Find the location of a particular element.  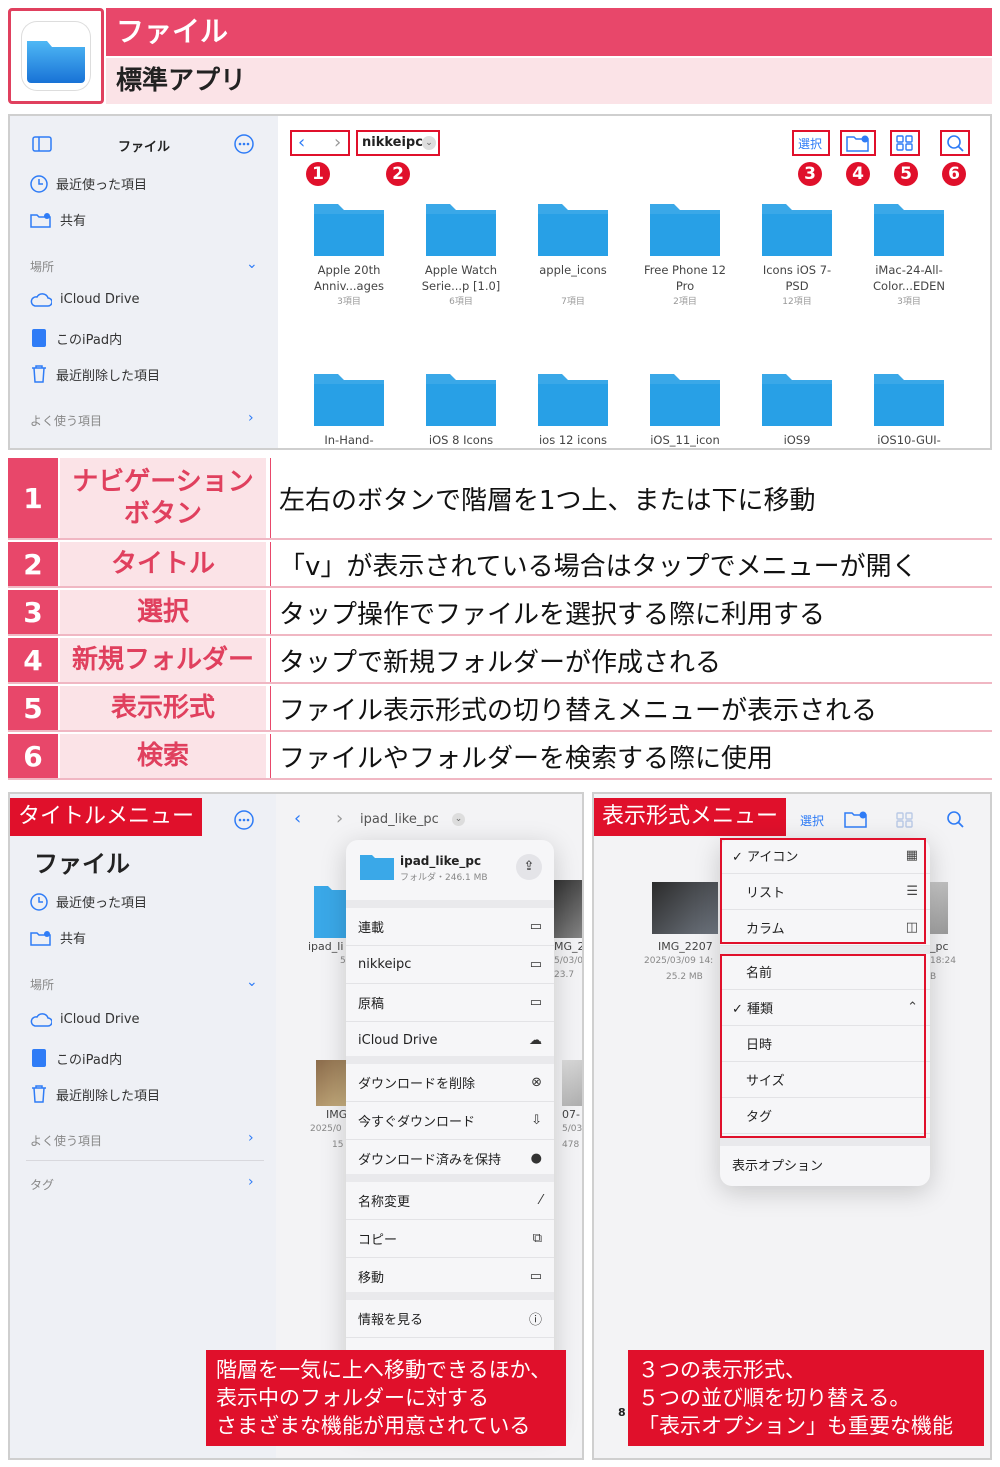

folder-title: nikkeipc is located at coordinates (392, 142).